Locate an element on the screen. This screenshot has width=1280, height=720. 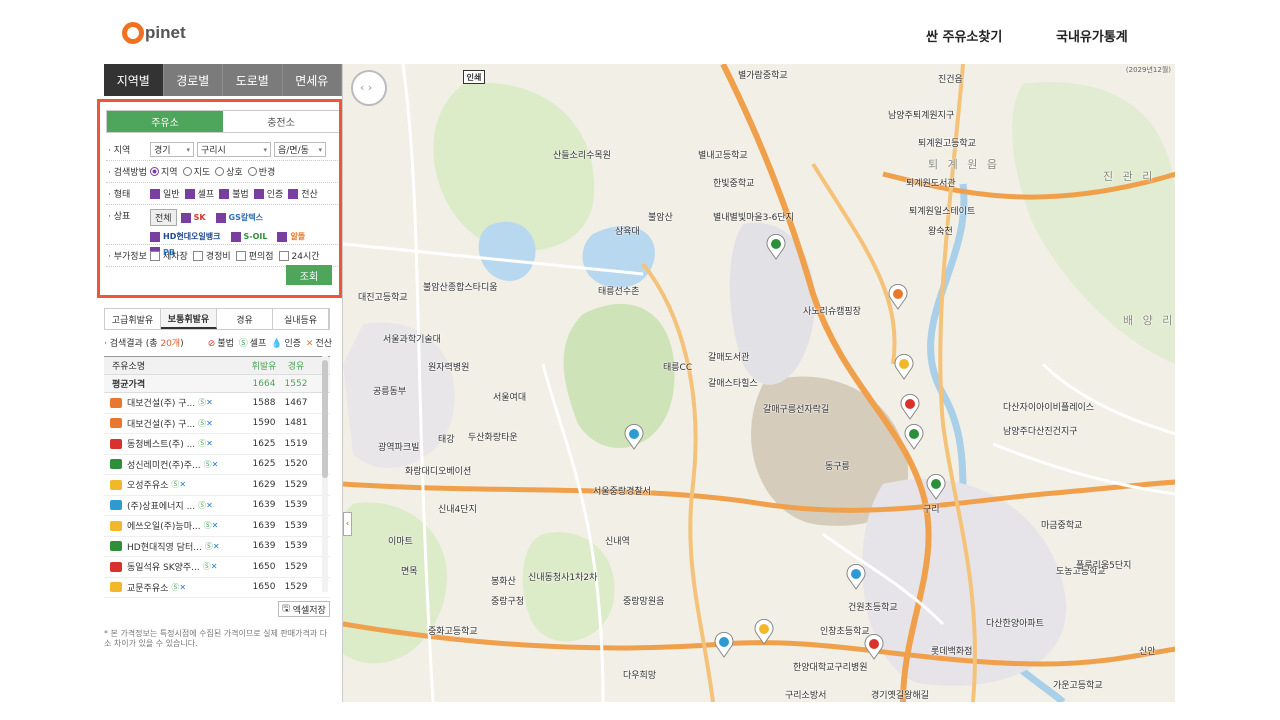
tab-regular-gasoline: 보통휘발유 is located at coordinates (189, 319).